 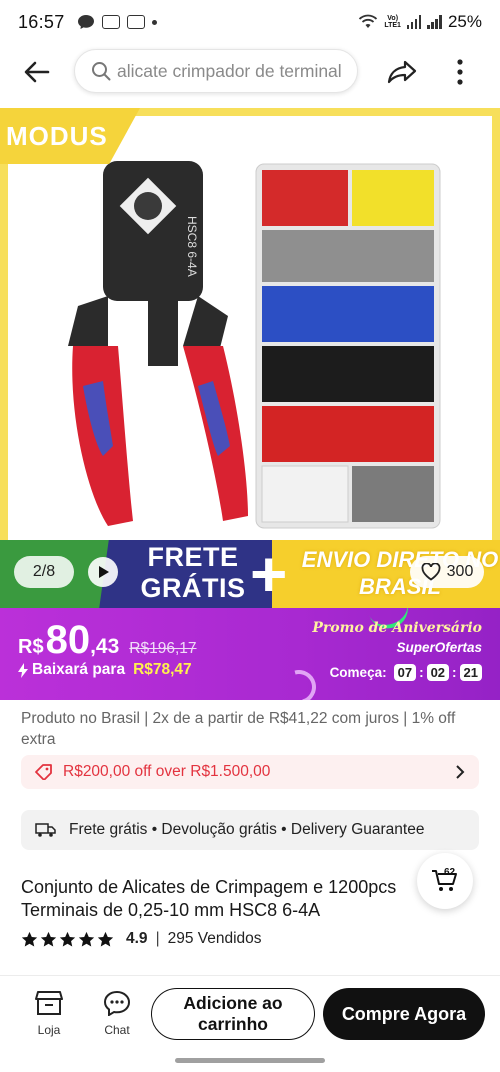 I want to click on store-label: Loja, so click(x=49, y=1030).